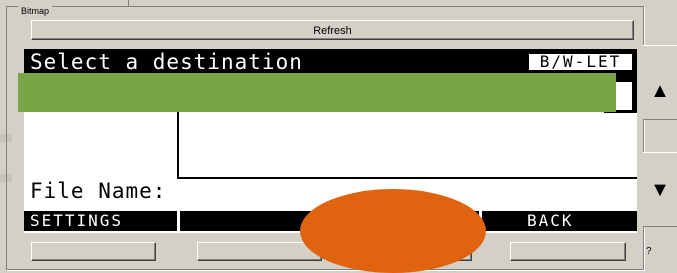  Describe the element at coordinates (649, 251) in the screenshot. I see `help-button: ?` at that location.